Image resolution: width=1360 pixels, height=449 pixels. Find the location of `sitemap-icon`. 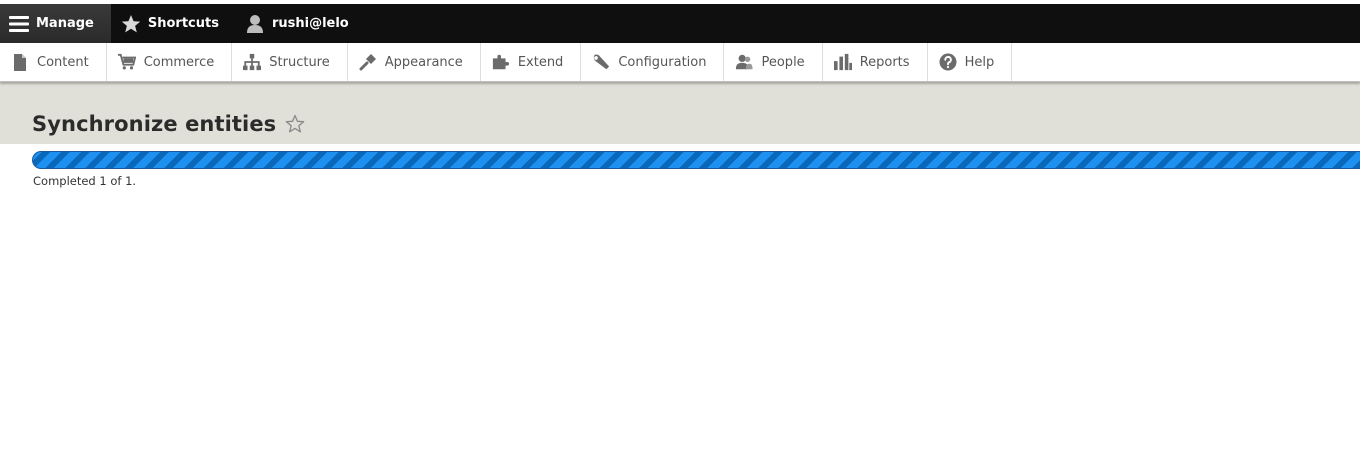

sitemap-icon is located at coordinates (252, 62).